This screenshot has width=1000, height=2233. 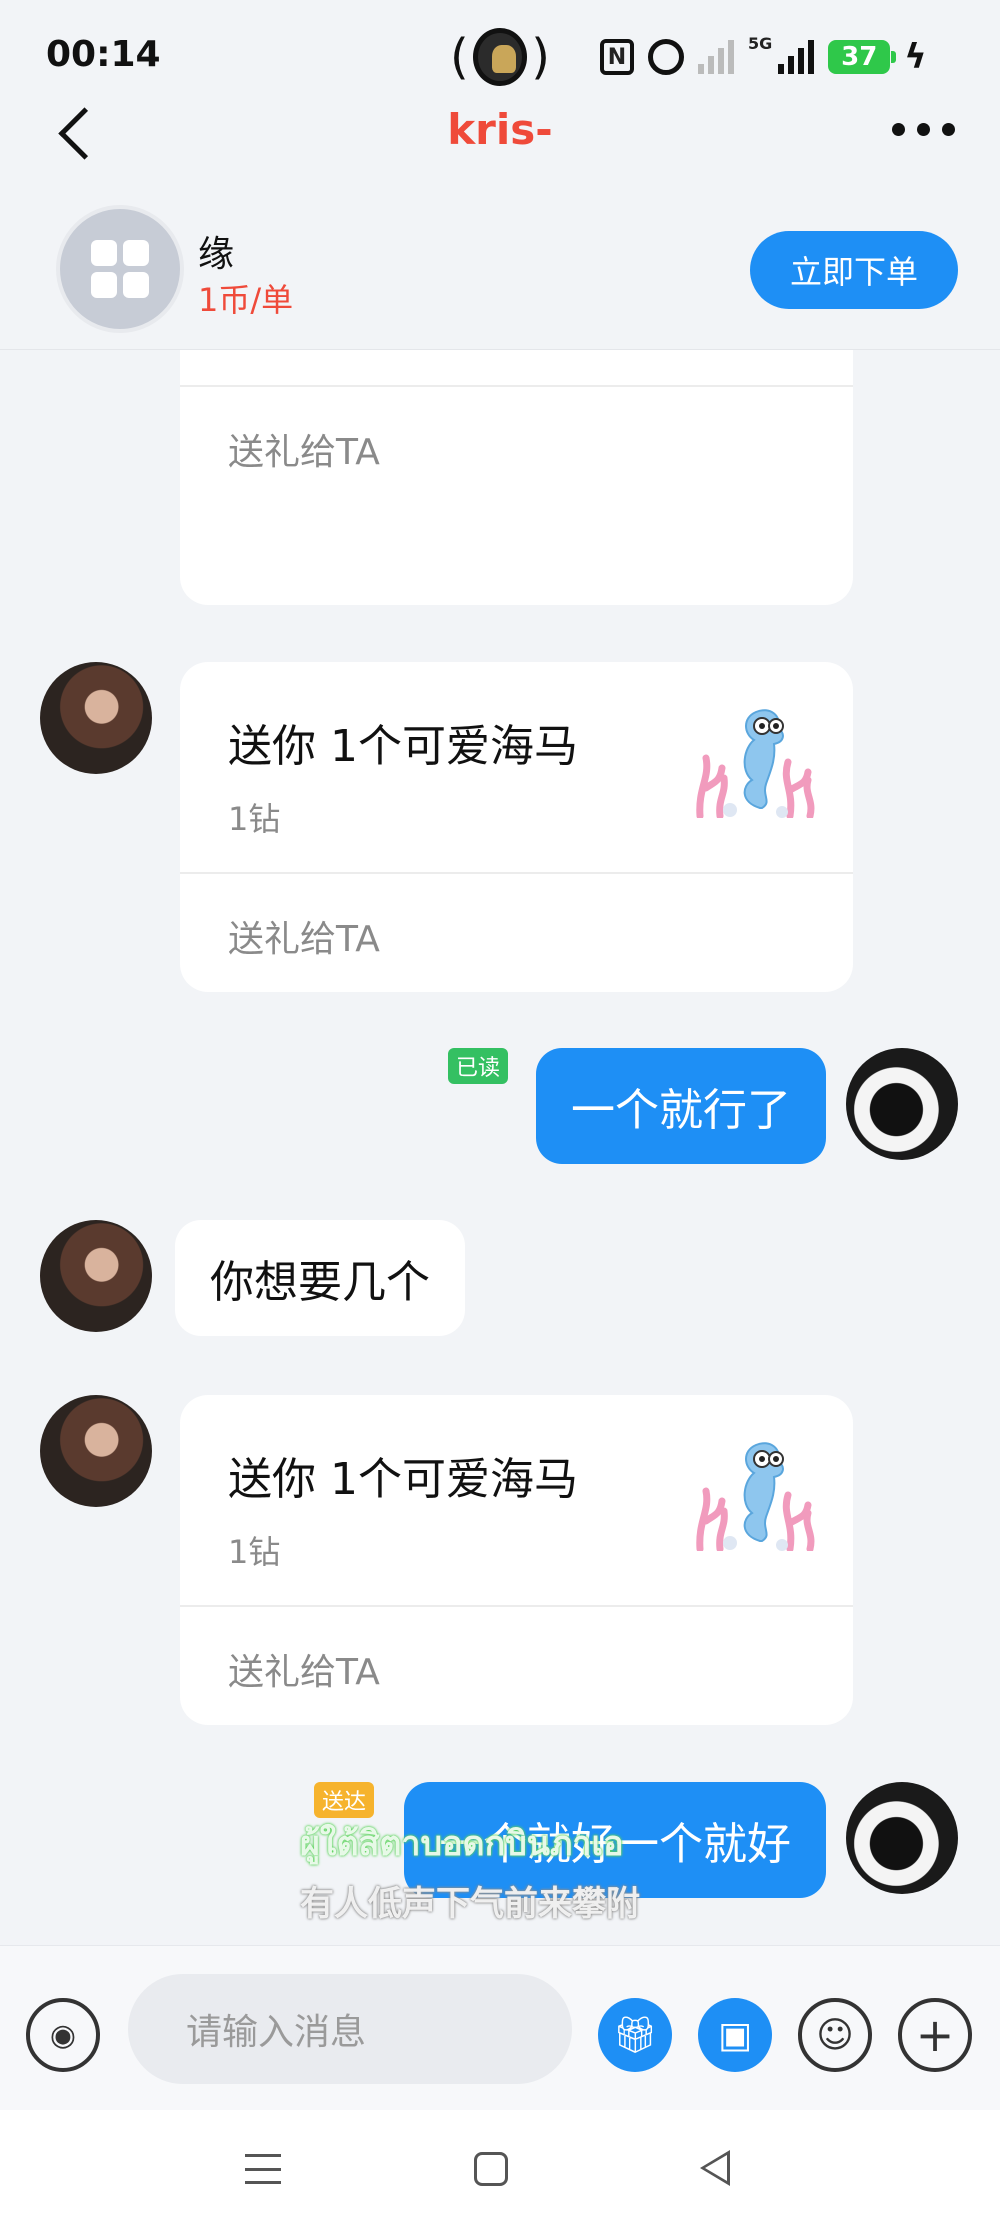 I want to click on status-bar: 00:14 ( ) N 5G 37 ϟ, so click(x=500, y=55).